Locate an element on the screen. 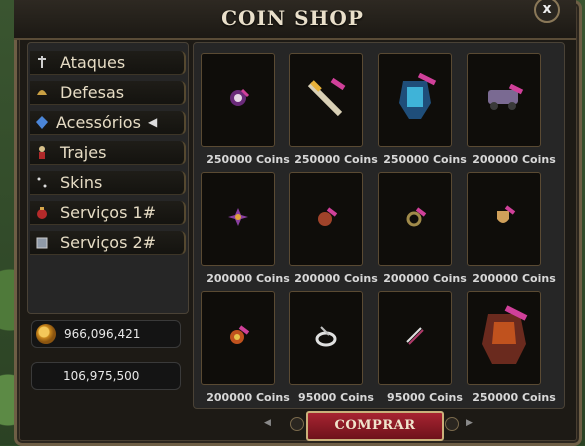  sparkle-icon is located at coordinates (42, 182).